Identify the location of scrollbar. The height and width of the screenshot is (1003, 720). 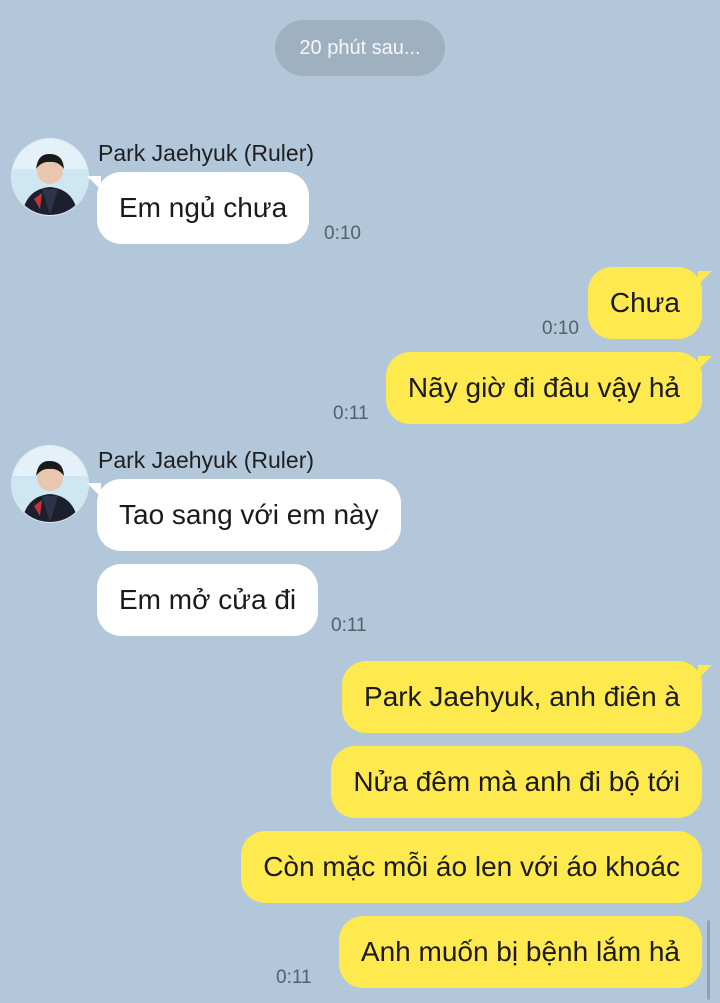
(708, 960).